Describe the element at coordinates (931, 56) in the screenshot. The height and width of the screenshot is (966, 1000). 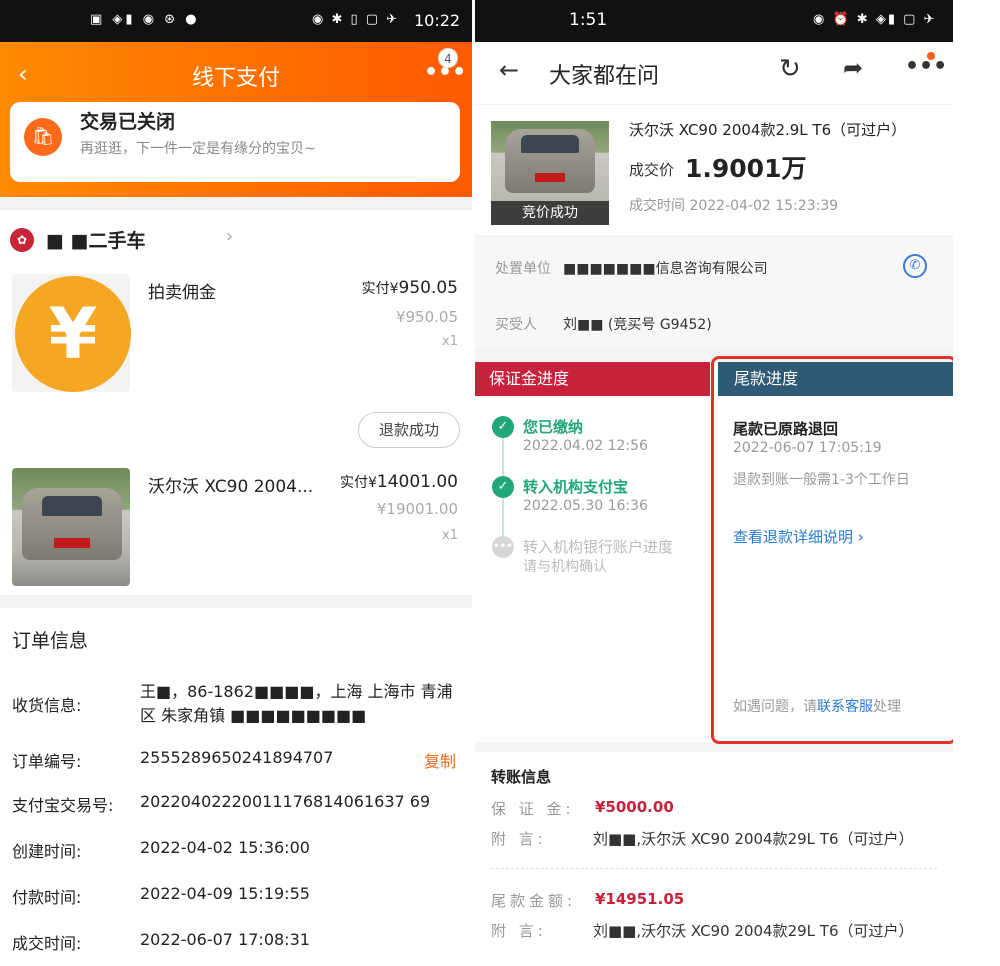
I see `notification-dot` at that location.